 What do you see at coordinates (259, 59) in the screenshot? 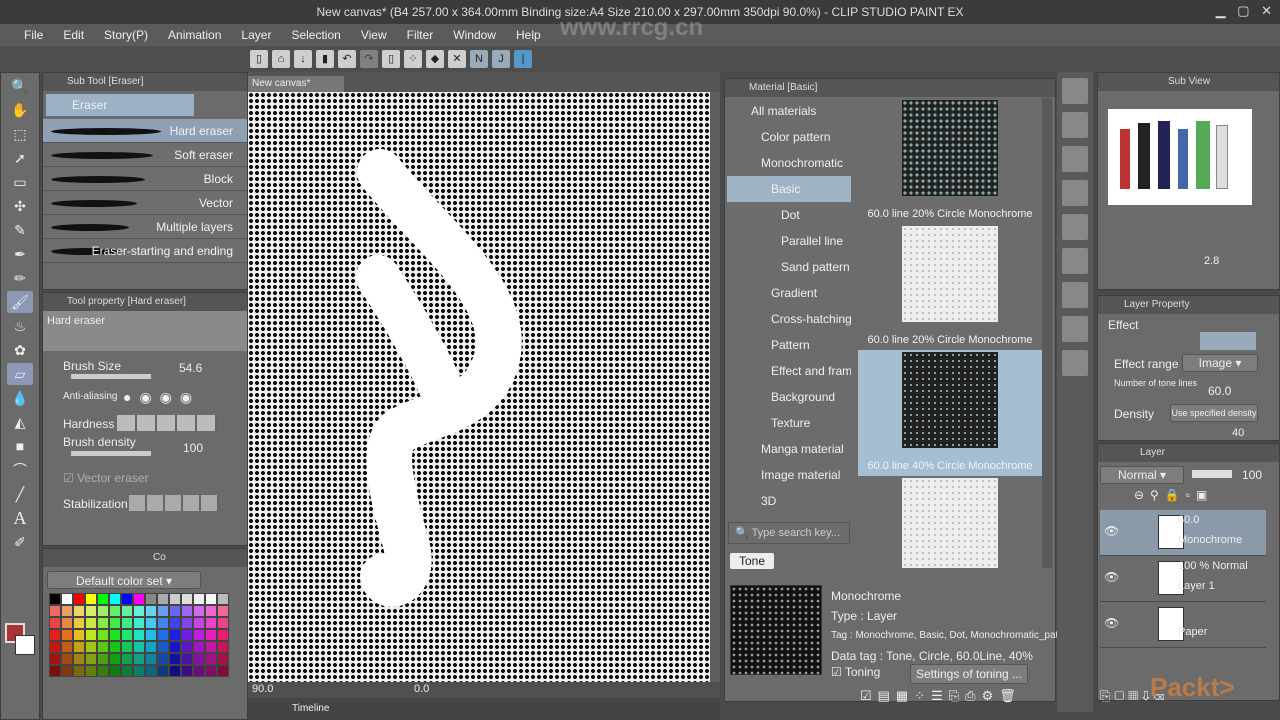
I see `new-icon: ▯` at bounding box center [259, 59].